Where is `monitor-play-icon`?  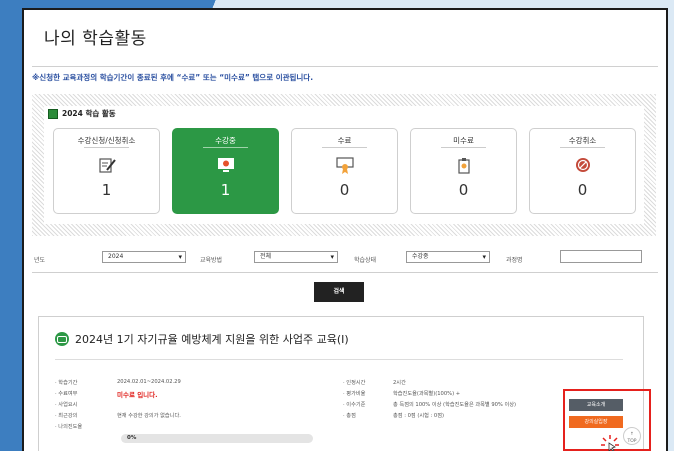 monitor-play-icon is located at coordinates (225, 165).